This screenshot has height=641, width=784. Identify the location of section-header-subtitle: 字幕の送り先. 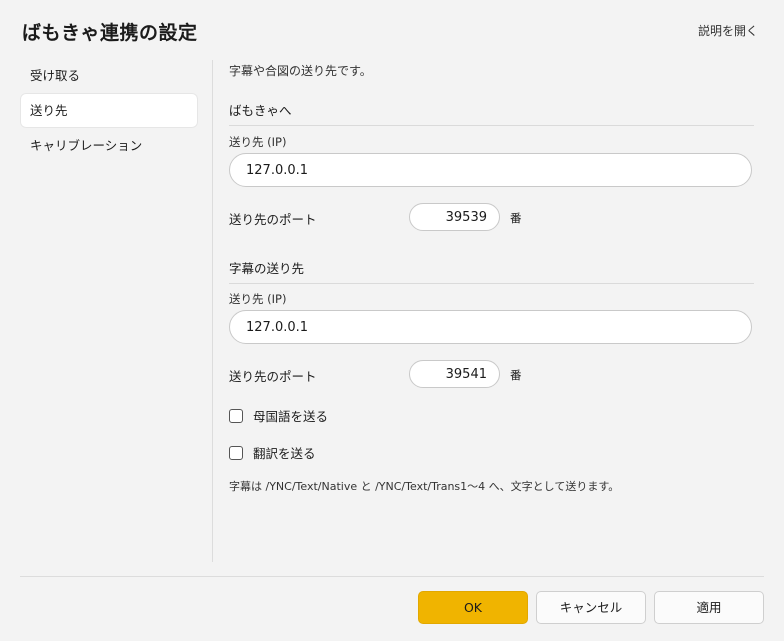
(491, 271).